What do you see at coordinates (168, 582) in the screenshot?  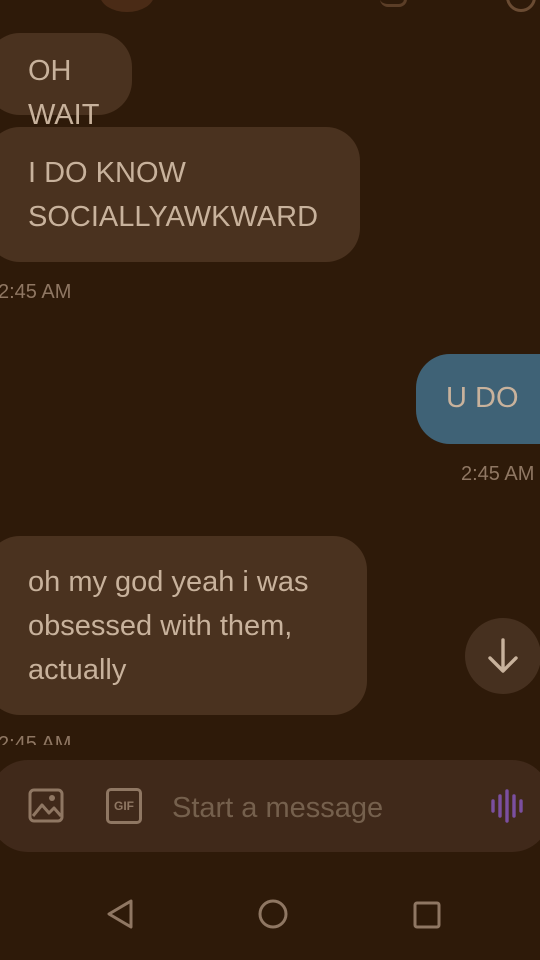 I see `message-text-line: oh my god yeah i was` at bounding box center [168, 582].